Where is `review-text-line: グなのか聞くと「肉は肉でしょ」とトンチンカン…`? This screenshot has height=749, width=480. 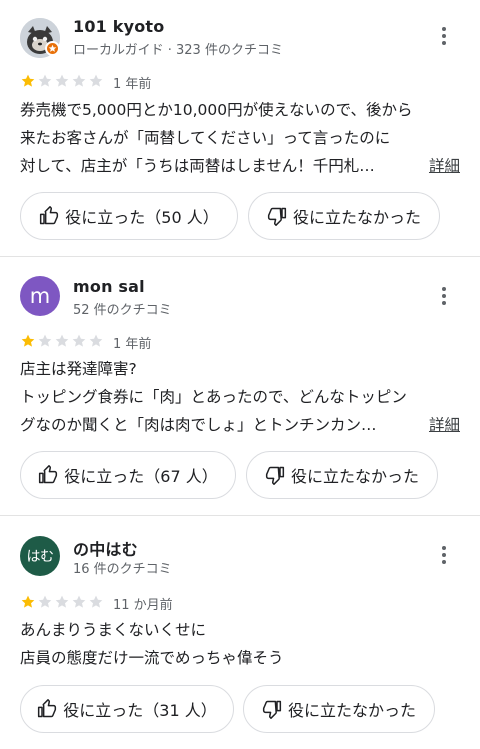 review-text-line: グなのか聞くと「肉は肉でしょ」とトンチンカン… is located at coordinates (198, 425).